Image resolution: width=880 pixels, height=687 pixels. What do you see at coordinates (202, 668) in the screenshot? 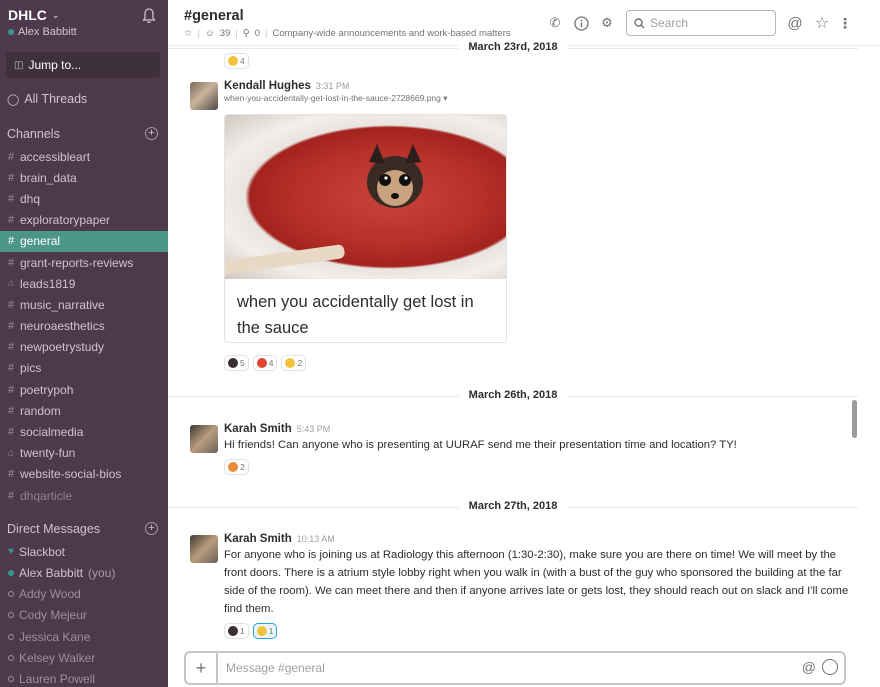
I see `add-attachment-button: +` at bounding box center [202, 668].